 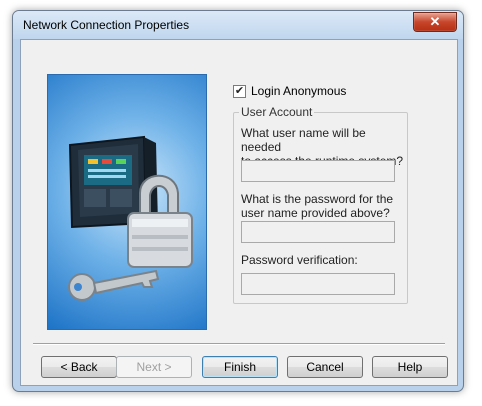 I want to click on login-anonymous-checkbox: ✔, so click(x=239, y=91).